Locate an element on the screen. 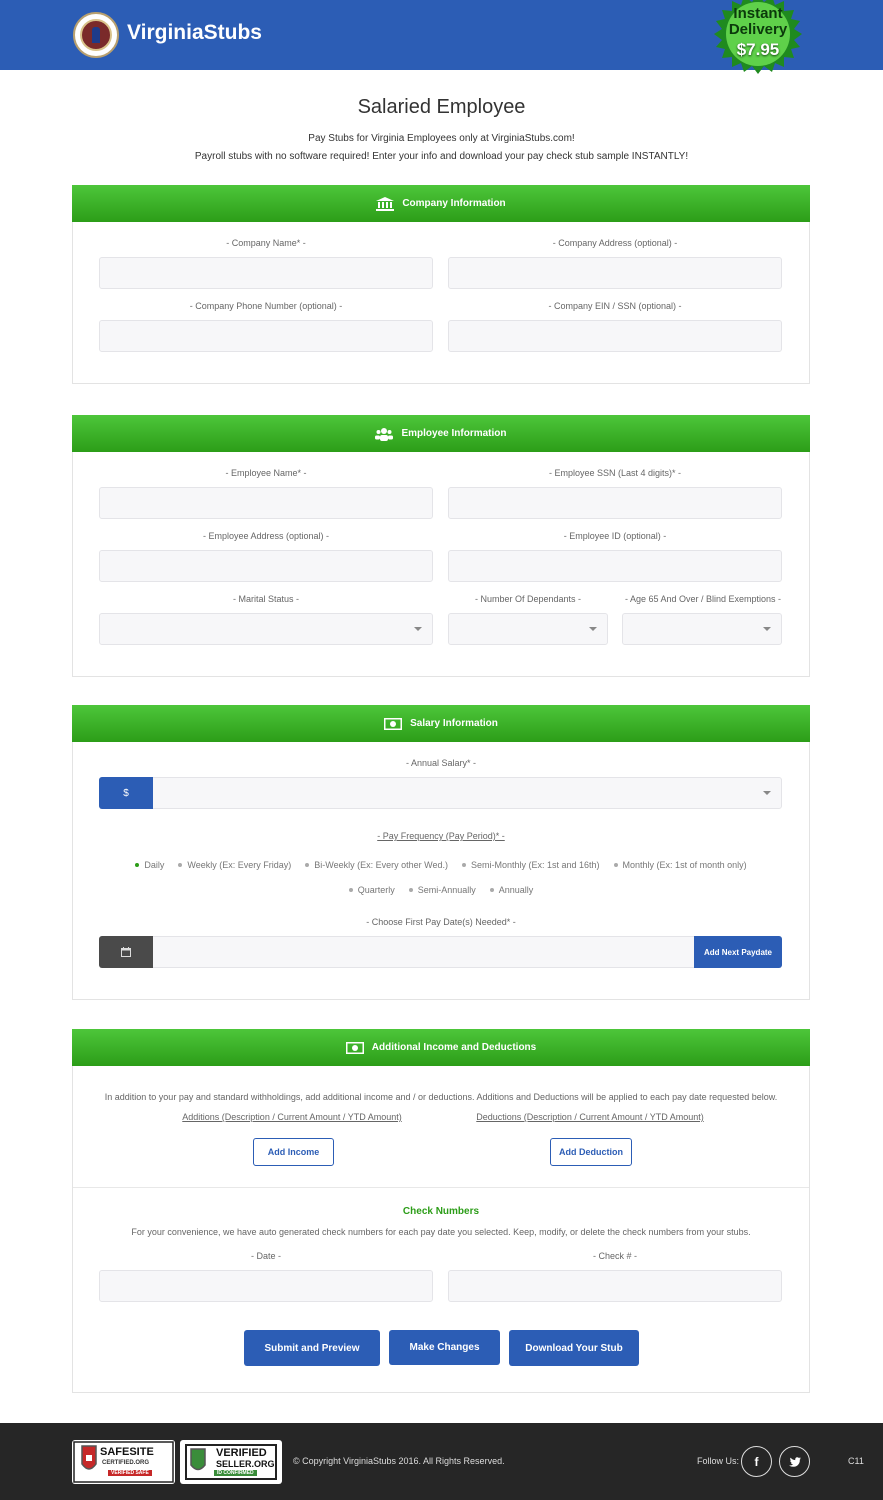 This screenshot has width=883, height=1500. employee-id-label: - Employee ID (optional) - is located at coordinates (615, 536).